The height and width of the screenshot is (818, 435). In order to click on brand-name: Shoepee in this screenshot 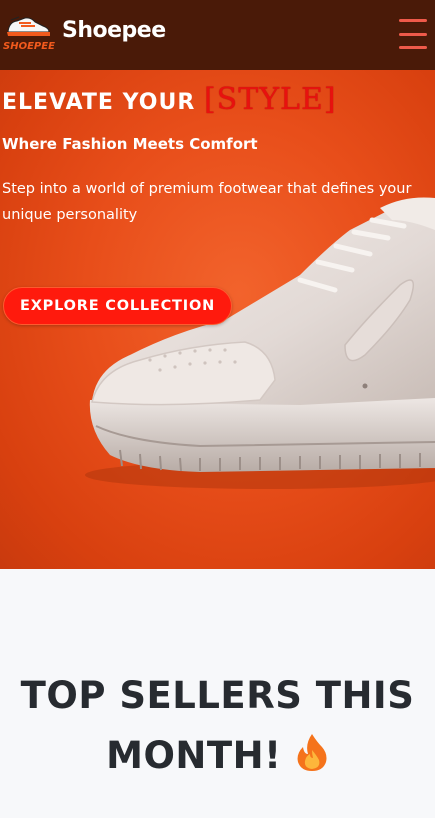, I will do `click(114, 30)`.